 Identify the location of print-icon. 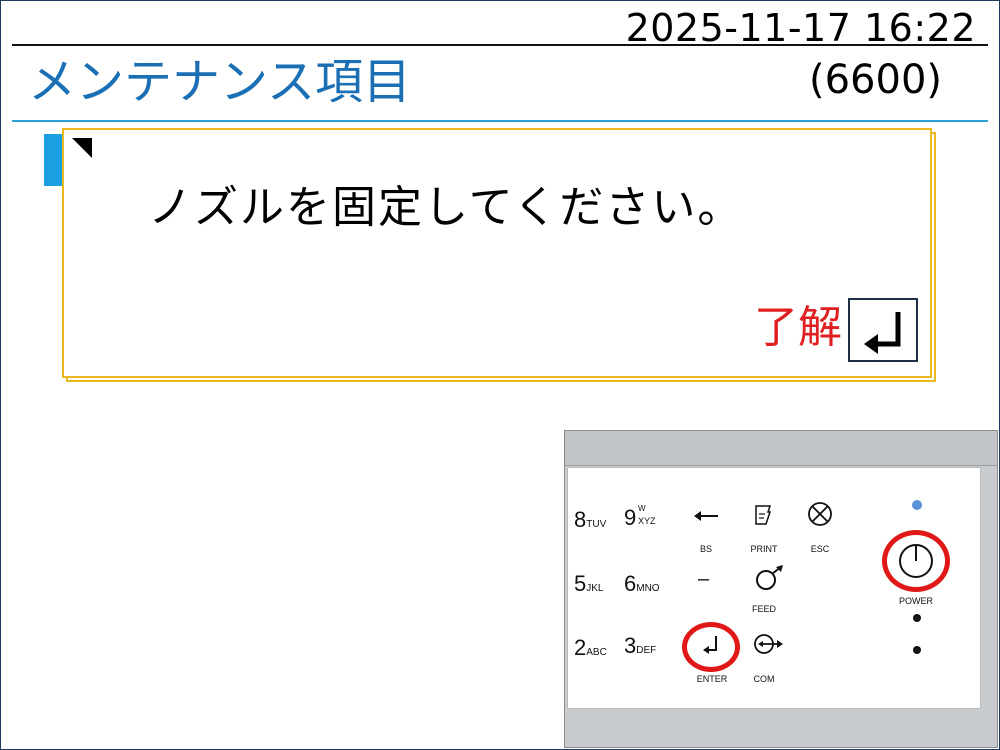
(763, 515).